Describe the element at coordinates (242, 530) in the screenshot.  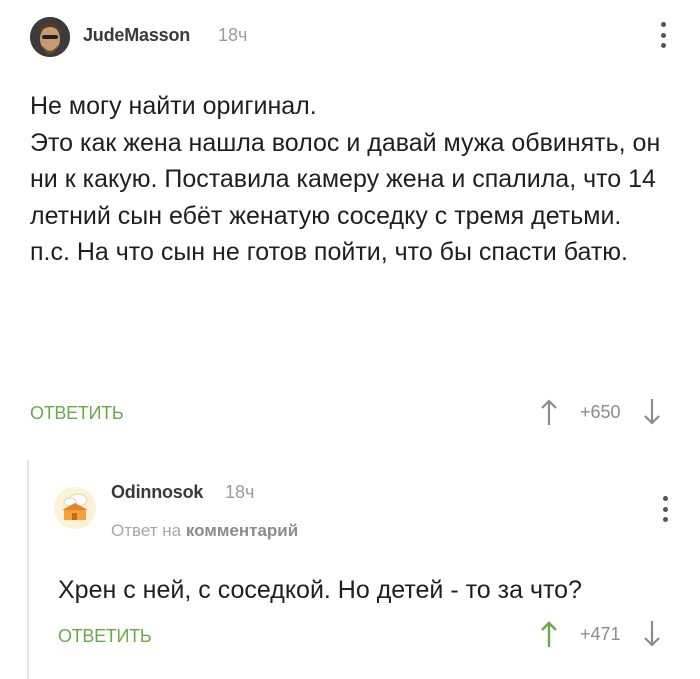
I see `reply-to-link: комментарий` at that location.